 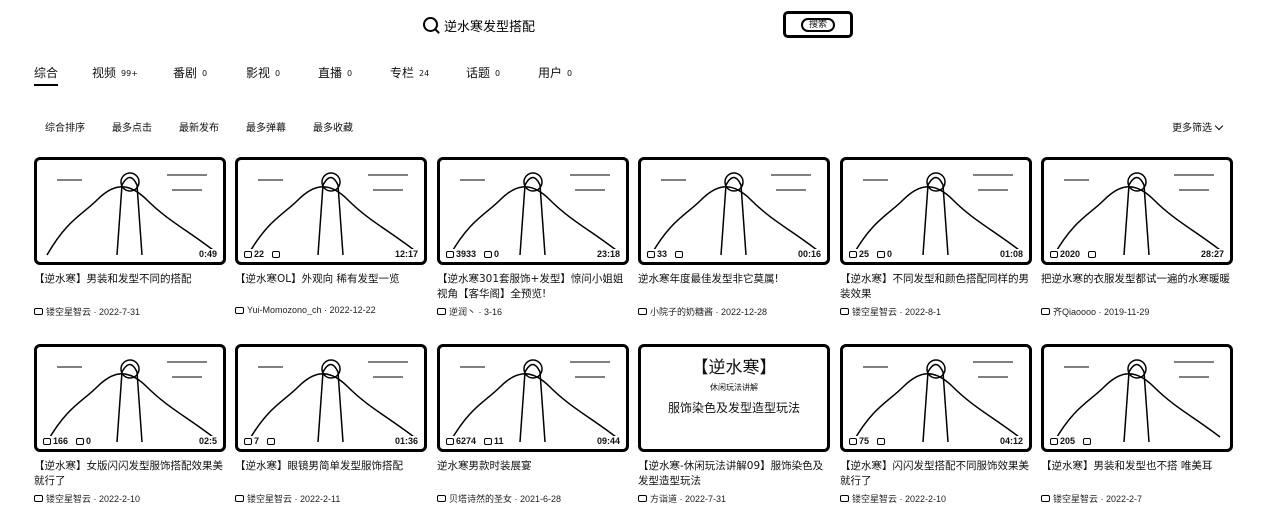 What do you see at coordinates (533, 498) in the screenshot?
I see `video-meta: 贝塔诗然的圣女 · 2021-6-28` at bounding box center [533, 498].